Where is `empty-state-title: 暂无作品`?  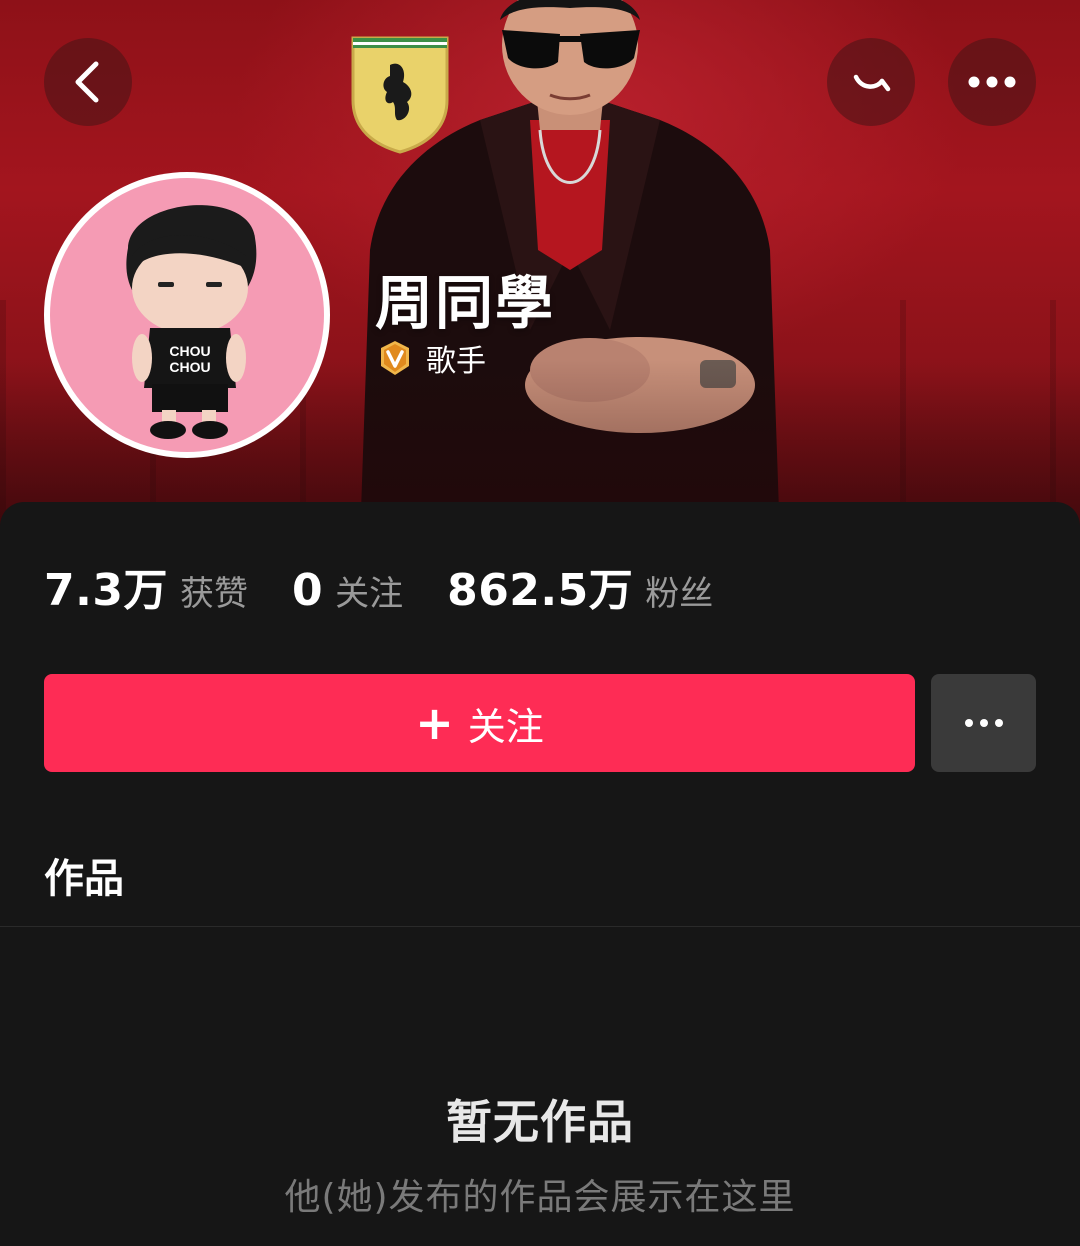
empty-state-title: 暂无作品 is located at coordinates (540, 1122).